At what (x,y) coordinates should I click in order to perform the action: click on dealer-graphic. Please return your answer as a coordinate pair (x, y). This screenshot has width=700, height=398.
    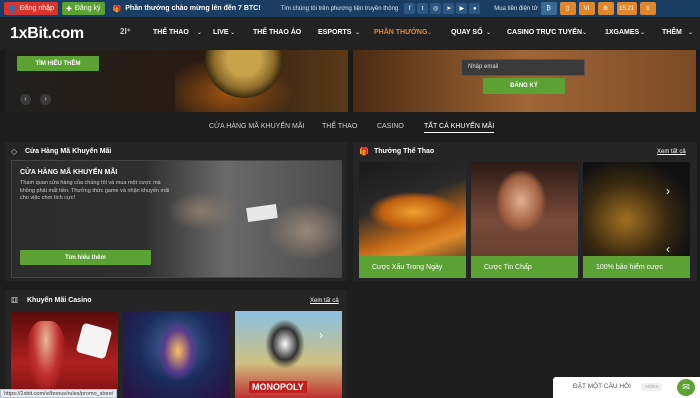
    Looking at the image, I should click on (46, 358).